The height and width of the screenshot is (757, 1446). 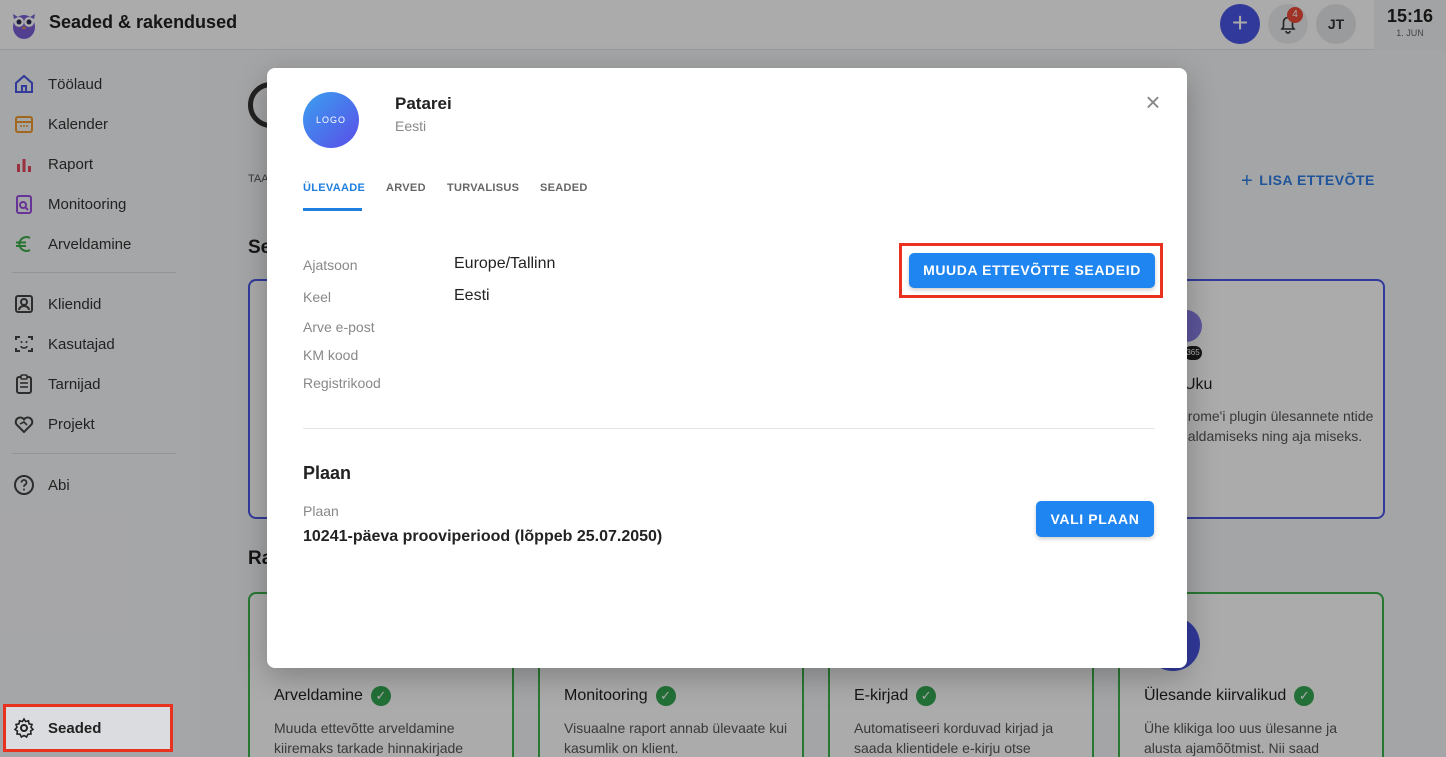 What do you see at coordinates (564, 188) in the screenshot?
I see `tab-seaded: SEADED` at bounding box center [564, 188].